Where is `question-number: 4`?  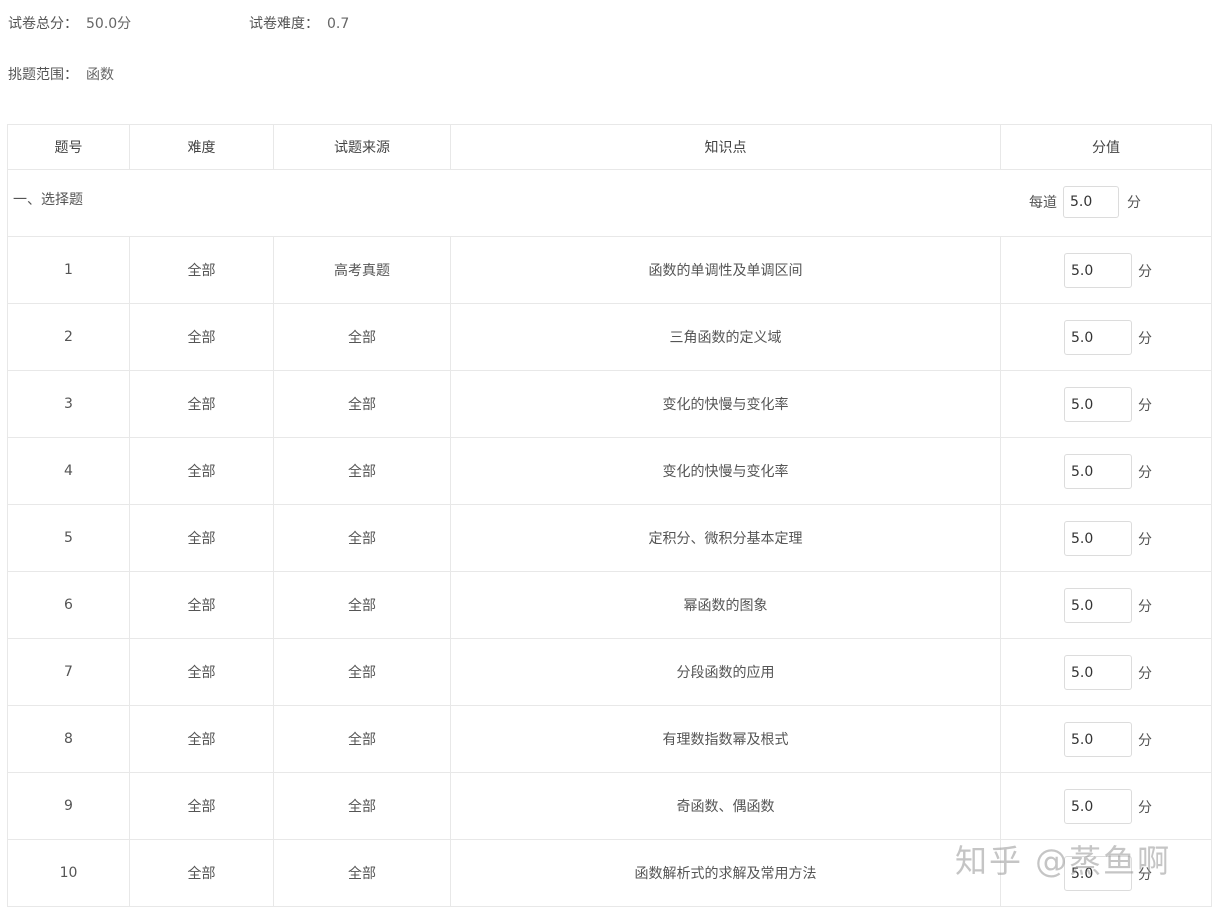 question-number: 4 is located at coordinates (68, 471).